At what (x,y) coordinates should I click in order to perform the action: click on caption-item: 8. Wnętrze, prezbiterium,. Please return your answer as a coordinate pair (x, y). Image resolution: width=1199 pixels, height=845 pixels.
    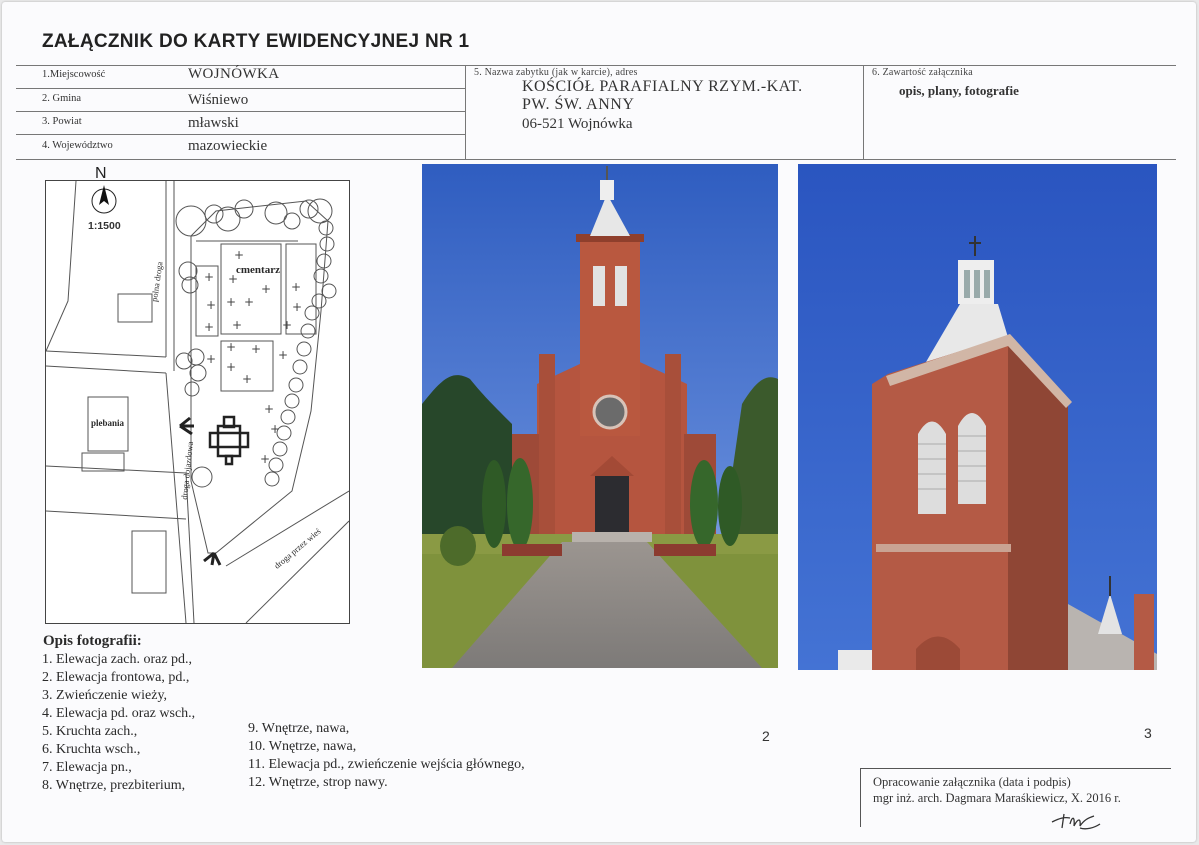
    Looking at the image, I should click on (114, 785).